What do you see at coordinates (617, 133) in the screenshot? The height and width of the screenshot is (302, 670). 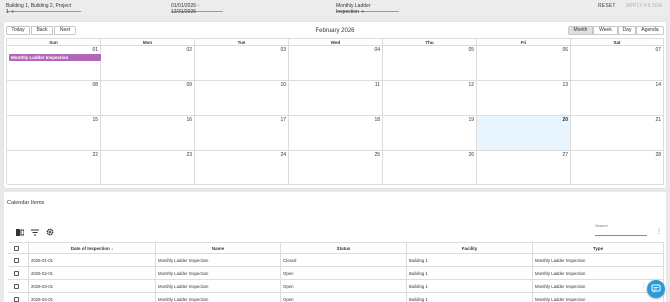 I see `day-cell: 21` at bounding box center [617, 133].